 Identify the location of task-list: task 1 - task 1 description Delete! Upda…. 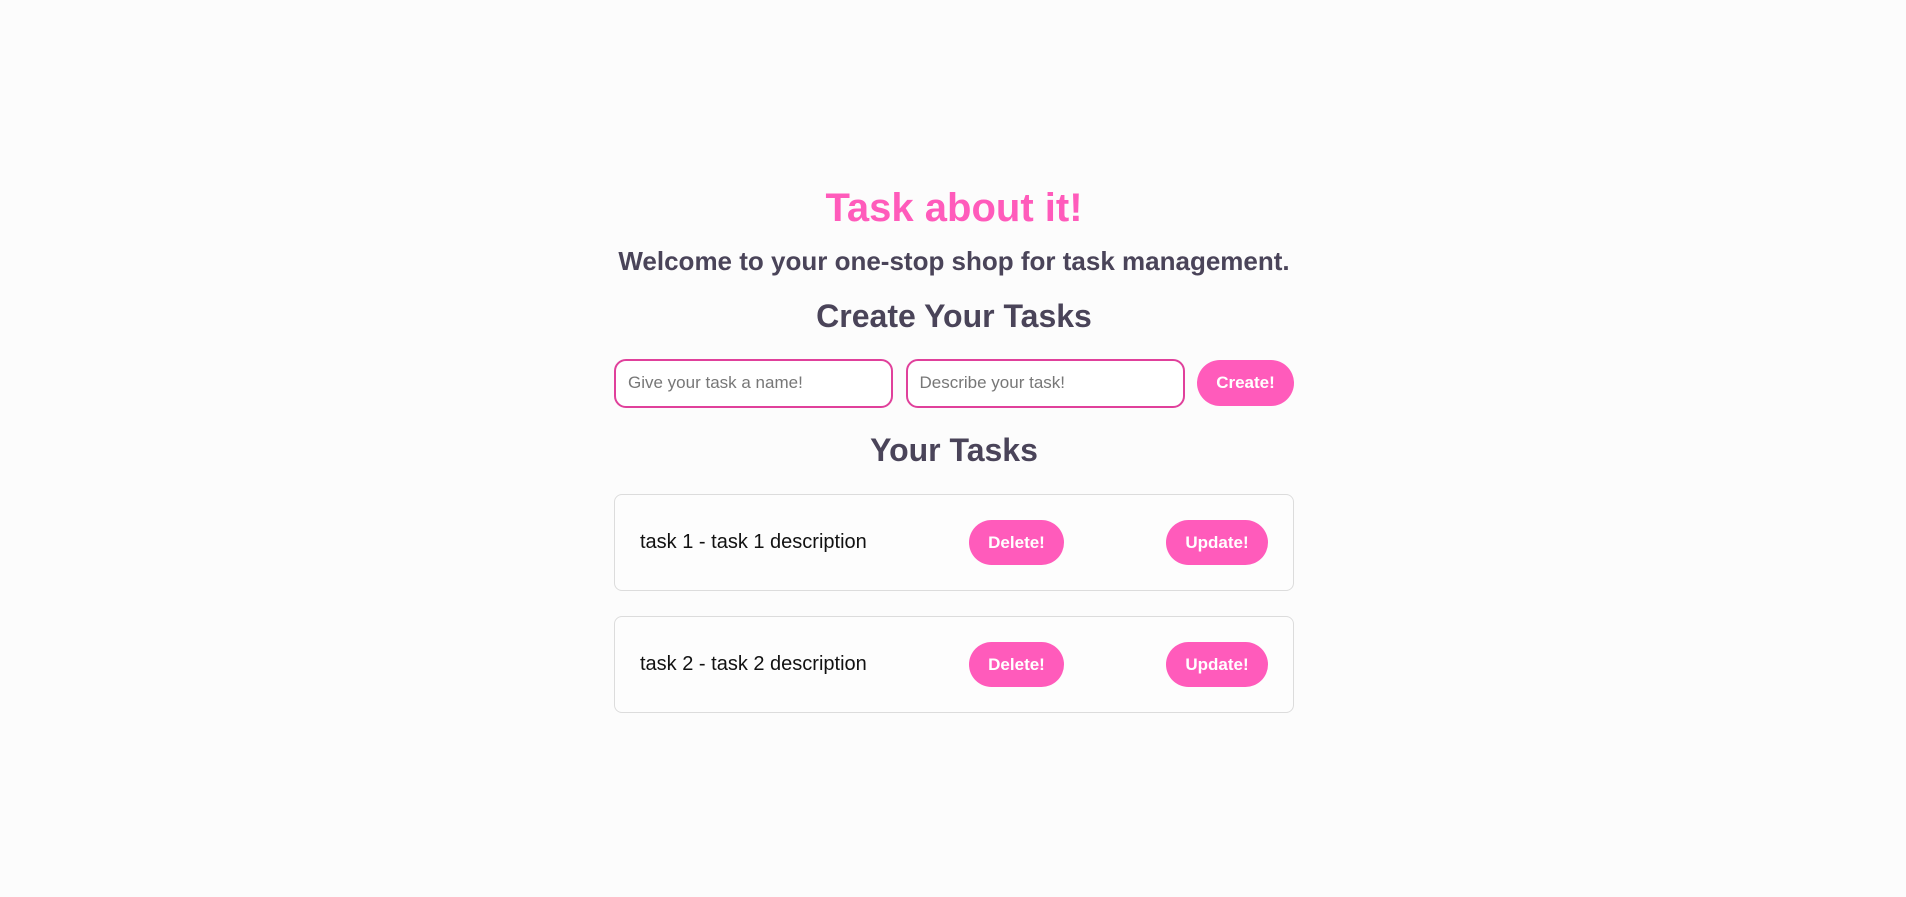
(954, 603).